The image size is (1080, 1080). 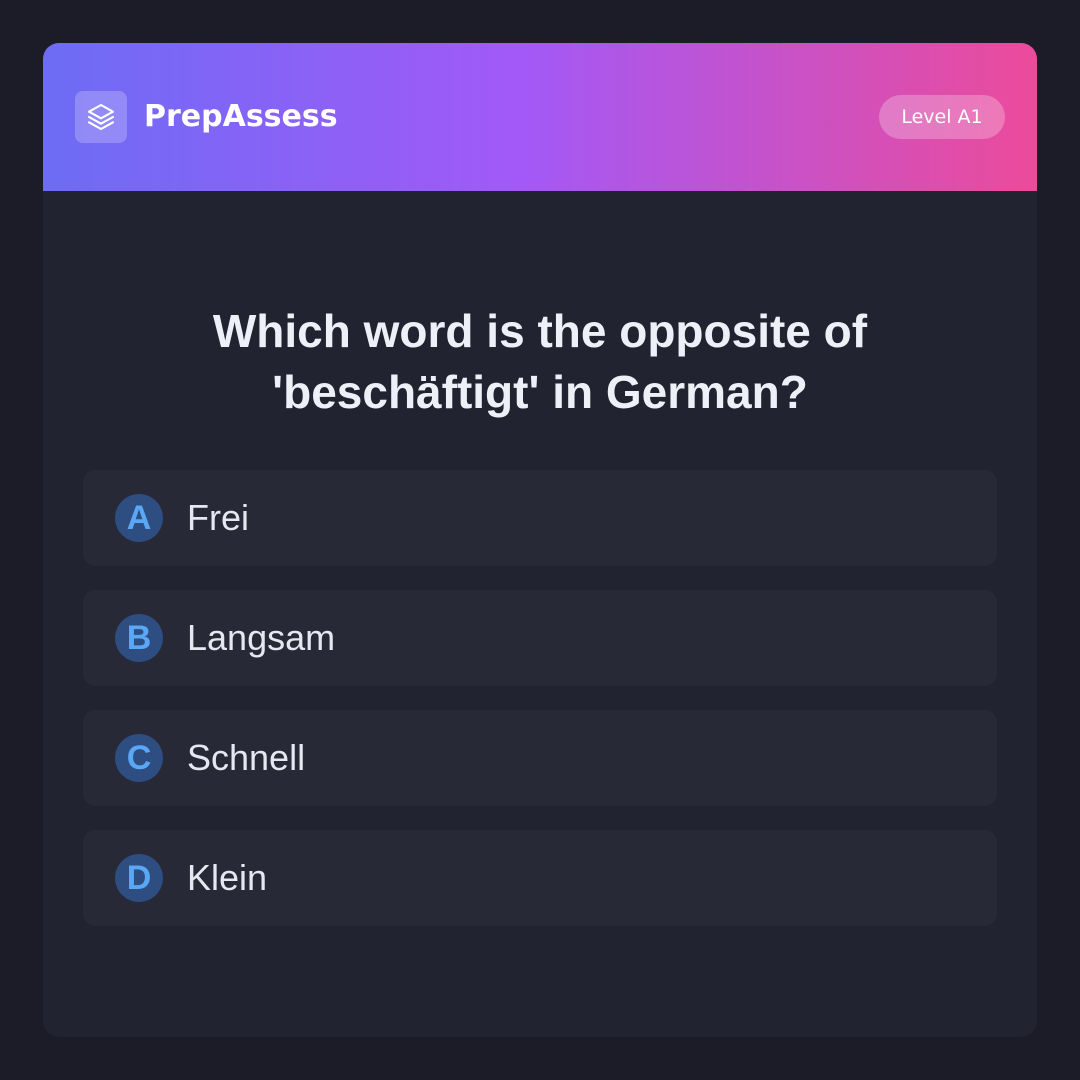 What do you see at coordinates (101, 117) in the screenshot?
I see `layers-icon` at bounding box center [101, 117].